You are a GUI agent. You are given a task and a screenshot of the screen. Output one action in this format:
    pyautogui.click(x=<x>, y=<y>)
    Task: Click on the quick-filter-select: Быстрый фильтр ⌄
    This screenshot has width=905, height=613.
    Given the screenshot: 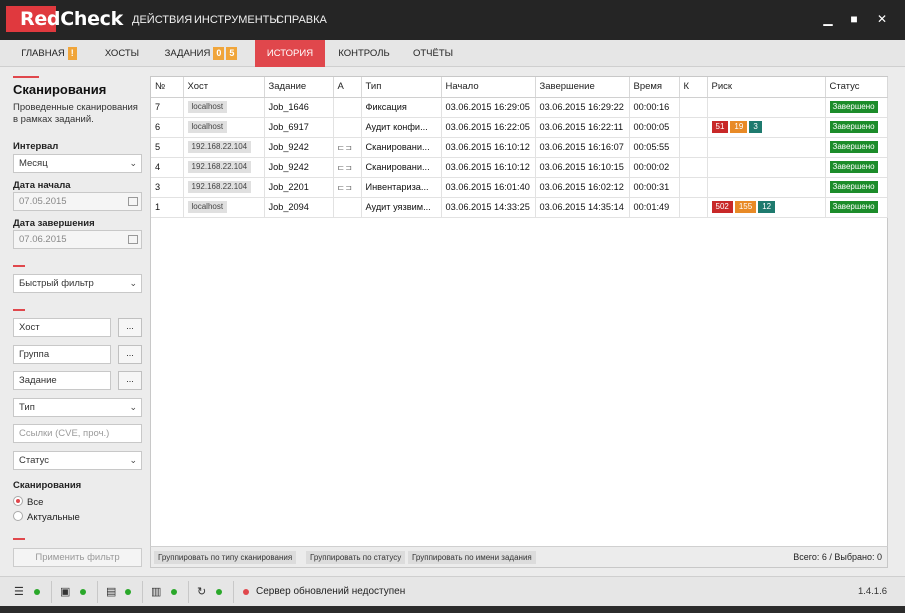 What is the action you would take?
    pyautogui.click(x=77, y=283)
    